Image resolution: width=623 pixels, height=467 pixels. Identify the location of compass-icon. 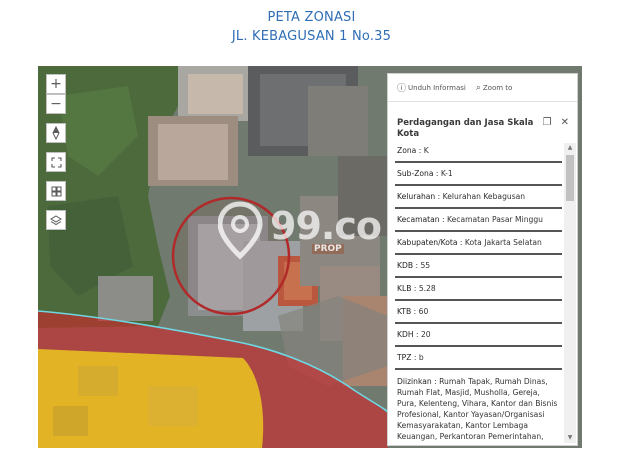
(56, 133).